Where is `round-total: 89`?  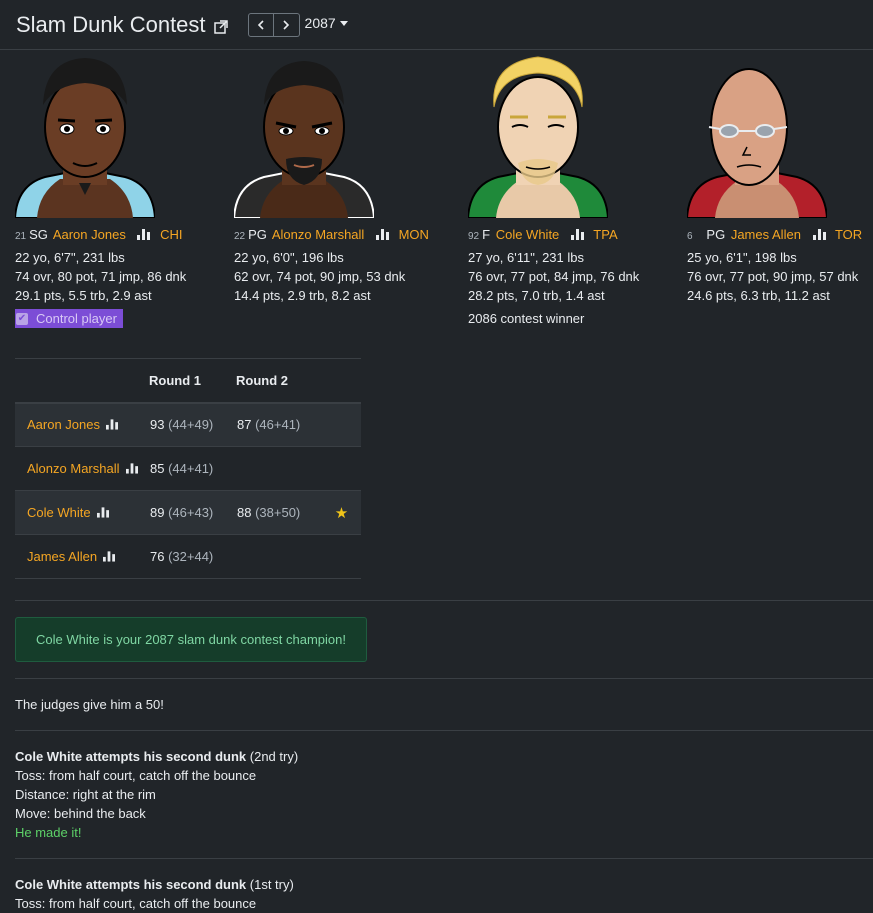 round-total: 89 is located at coordinates (157, 512).